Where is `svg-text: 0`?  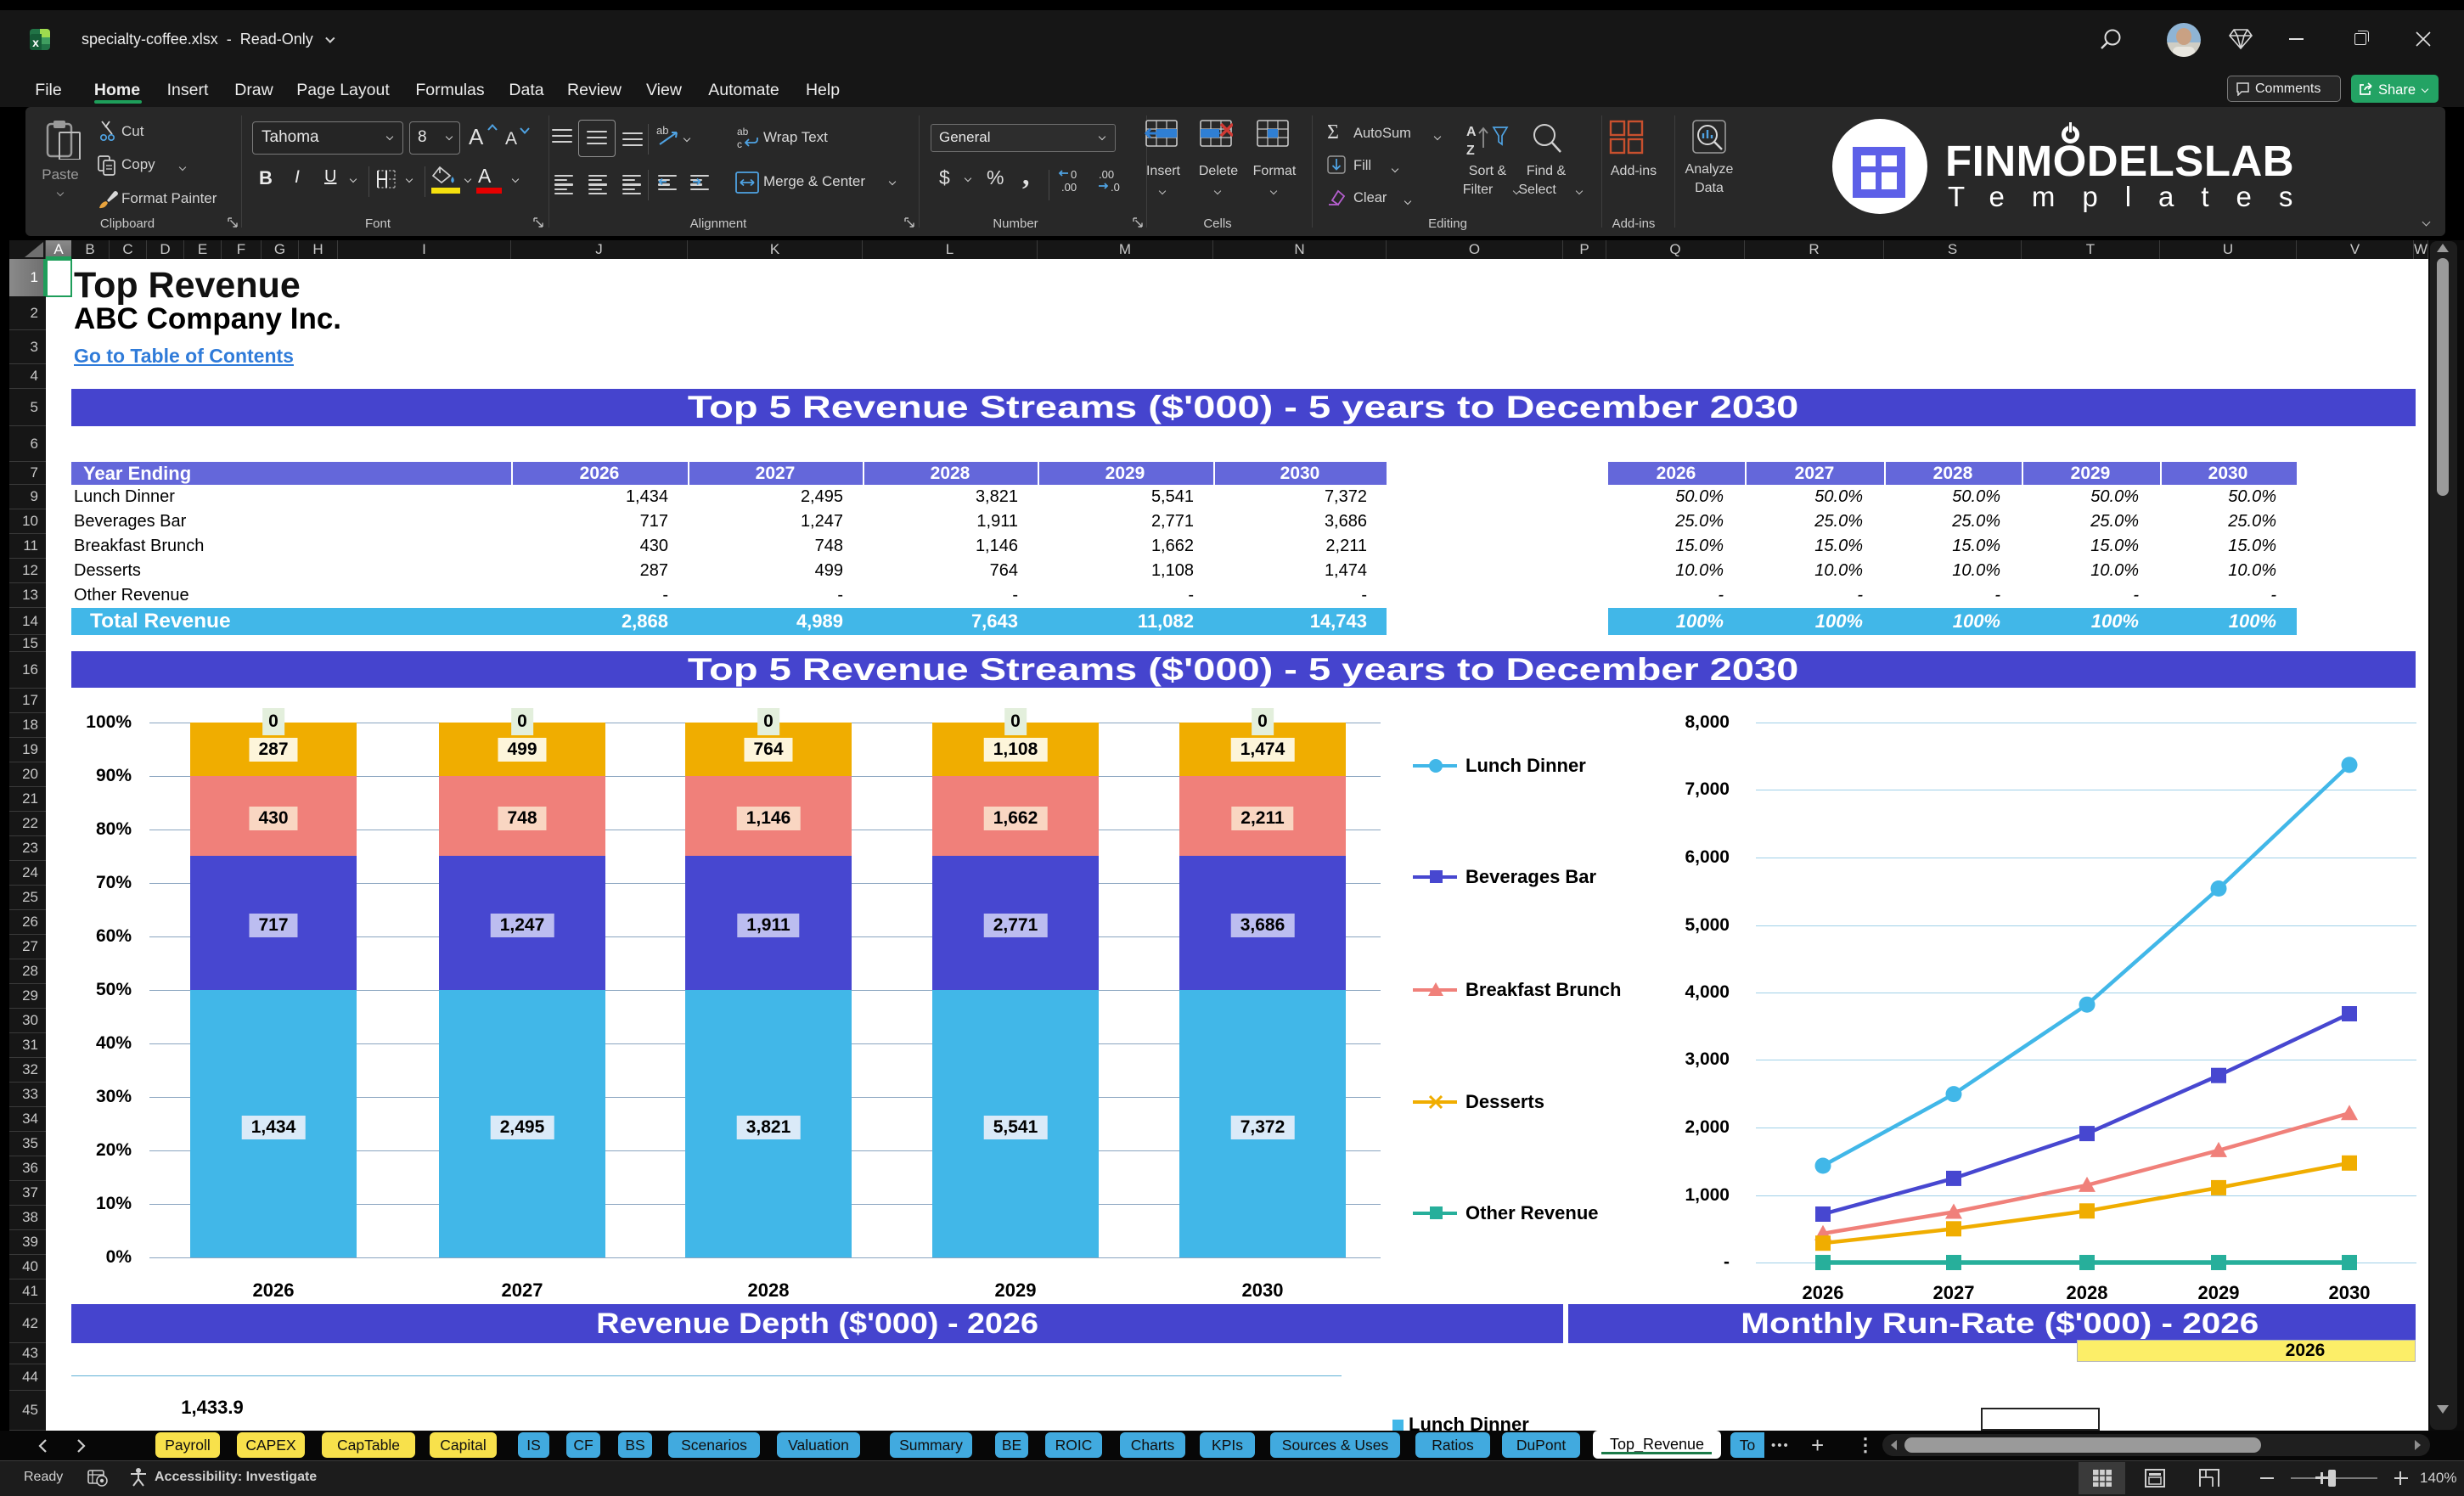
svg-text: 0 is located at coordinates (1074, 174).